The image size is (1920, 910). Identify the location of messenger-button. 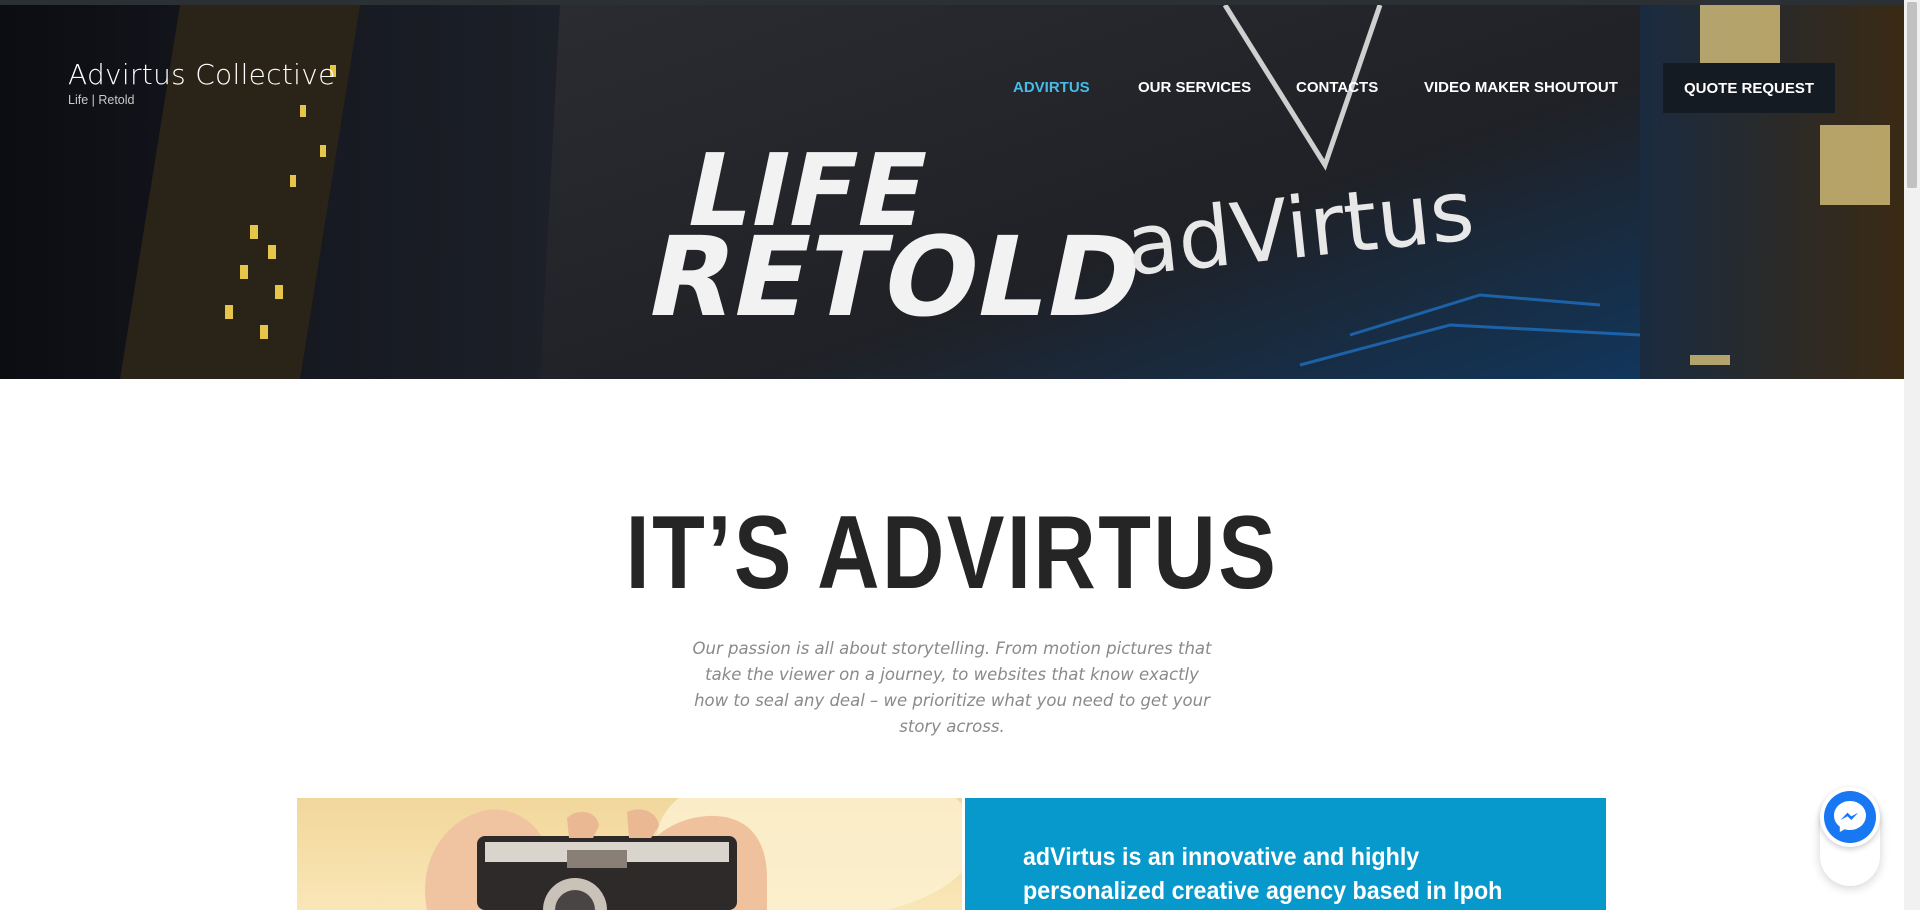
(1850, 817).